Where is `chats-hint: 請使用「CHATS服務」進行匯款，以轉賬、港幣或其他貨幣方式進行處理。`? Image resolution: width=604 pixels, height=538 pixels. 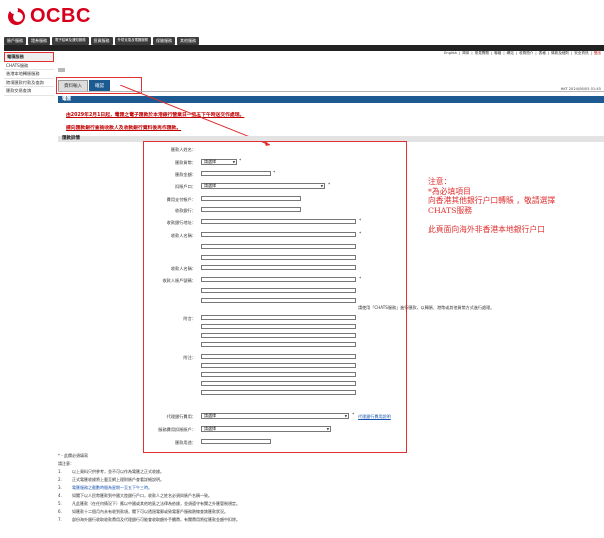 chats-hint: 請使用「CHATS服務」進行匯款，以轉賬、港幣或其他貨幣方式進行處理。 is located at coordinates (426, 307).